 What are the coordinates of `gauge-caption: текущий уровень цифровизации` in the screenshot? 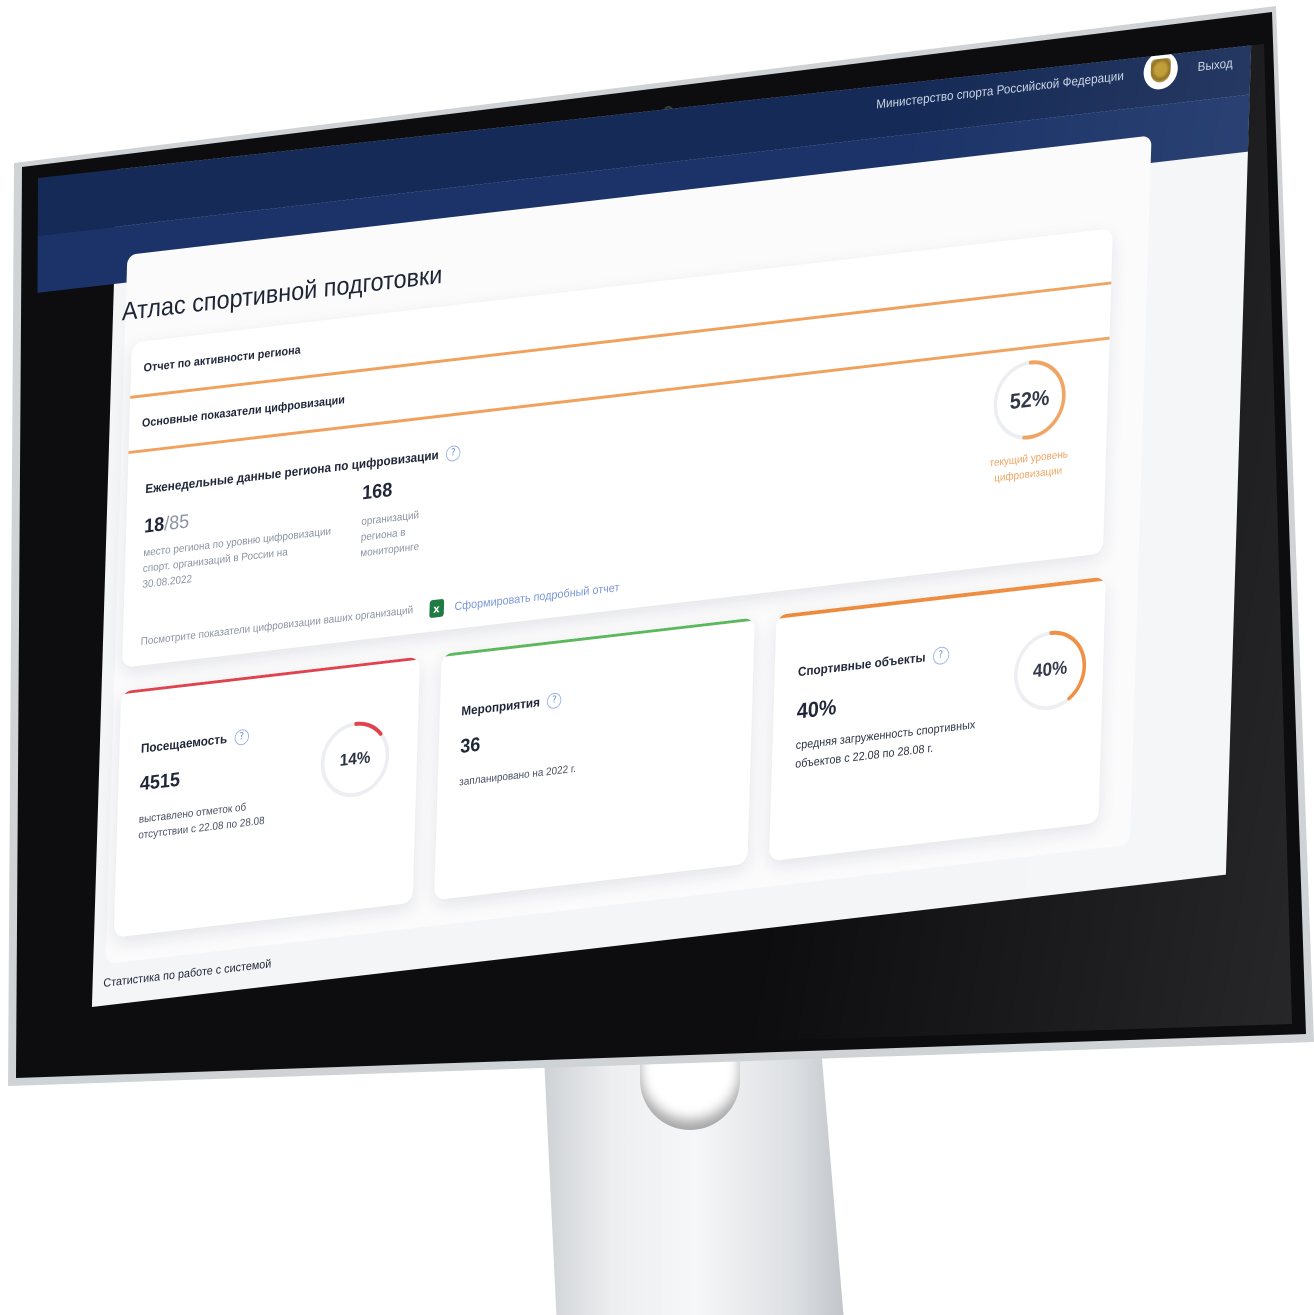 It's located at (1029, 466).